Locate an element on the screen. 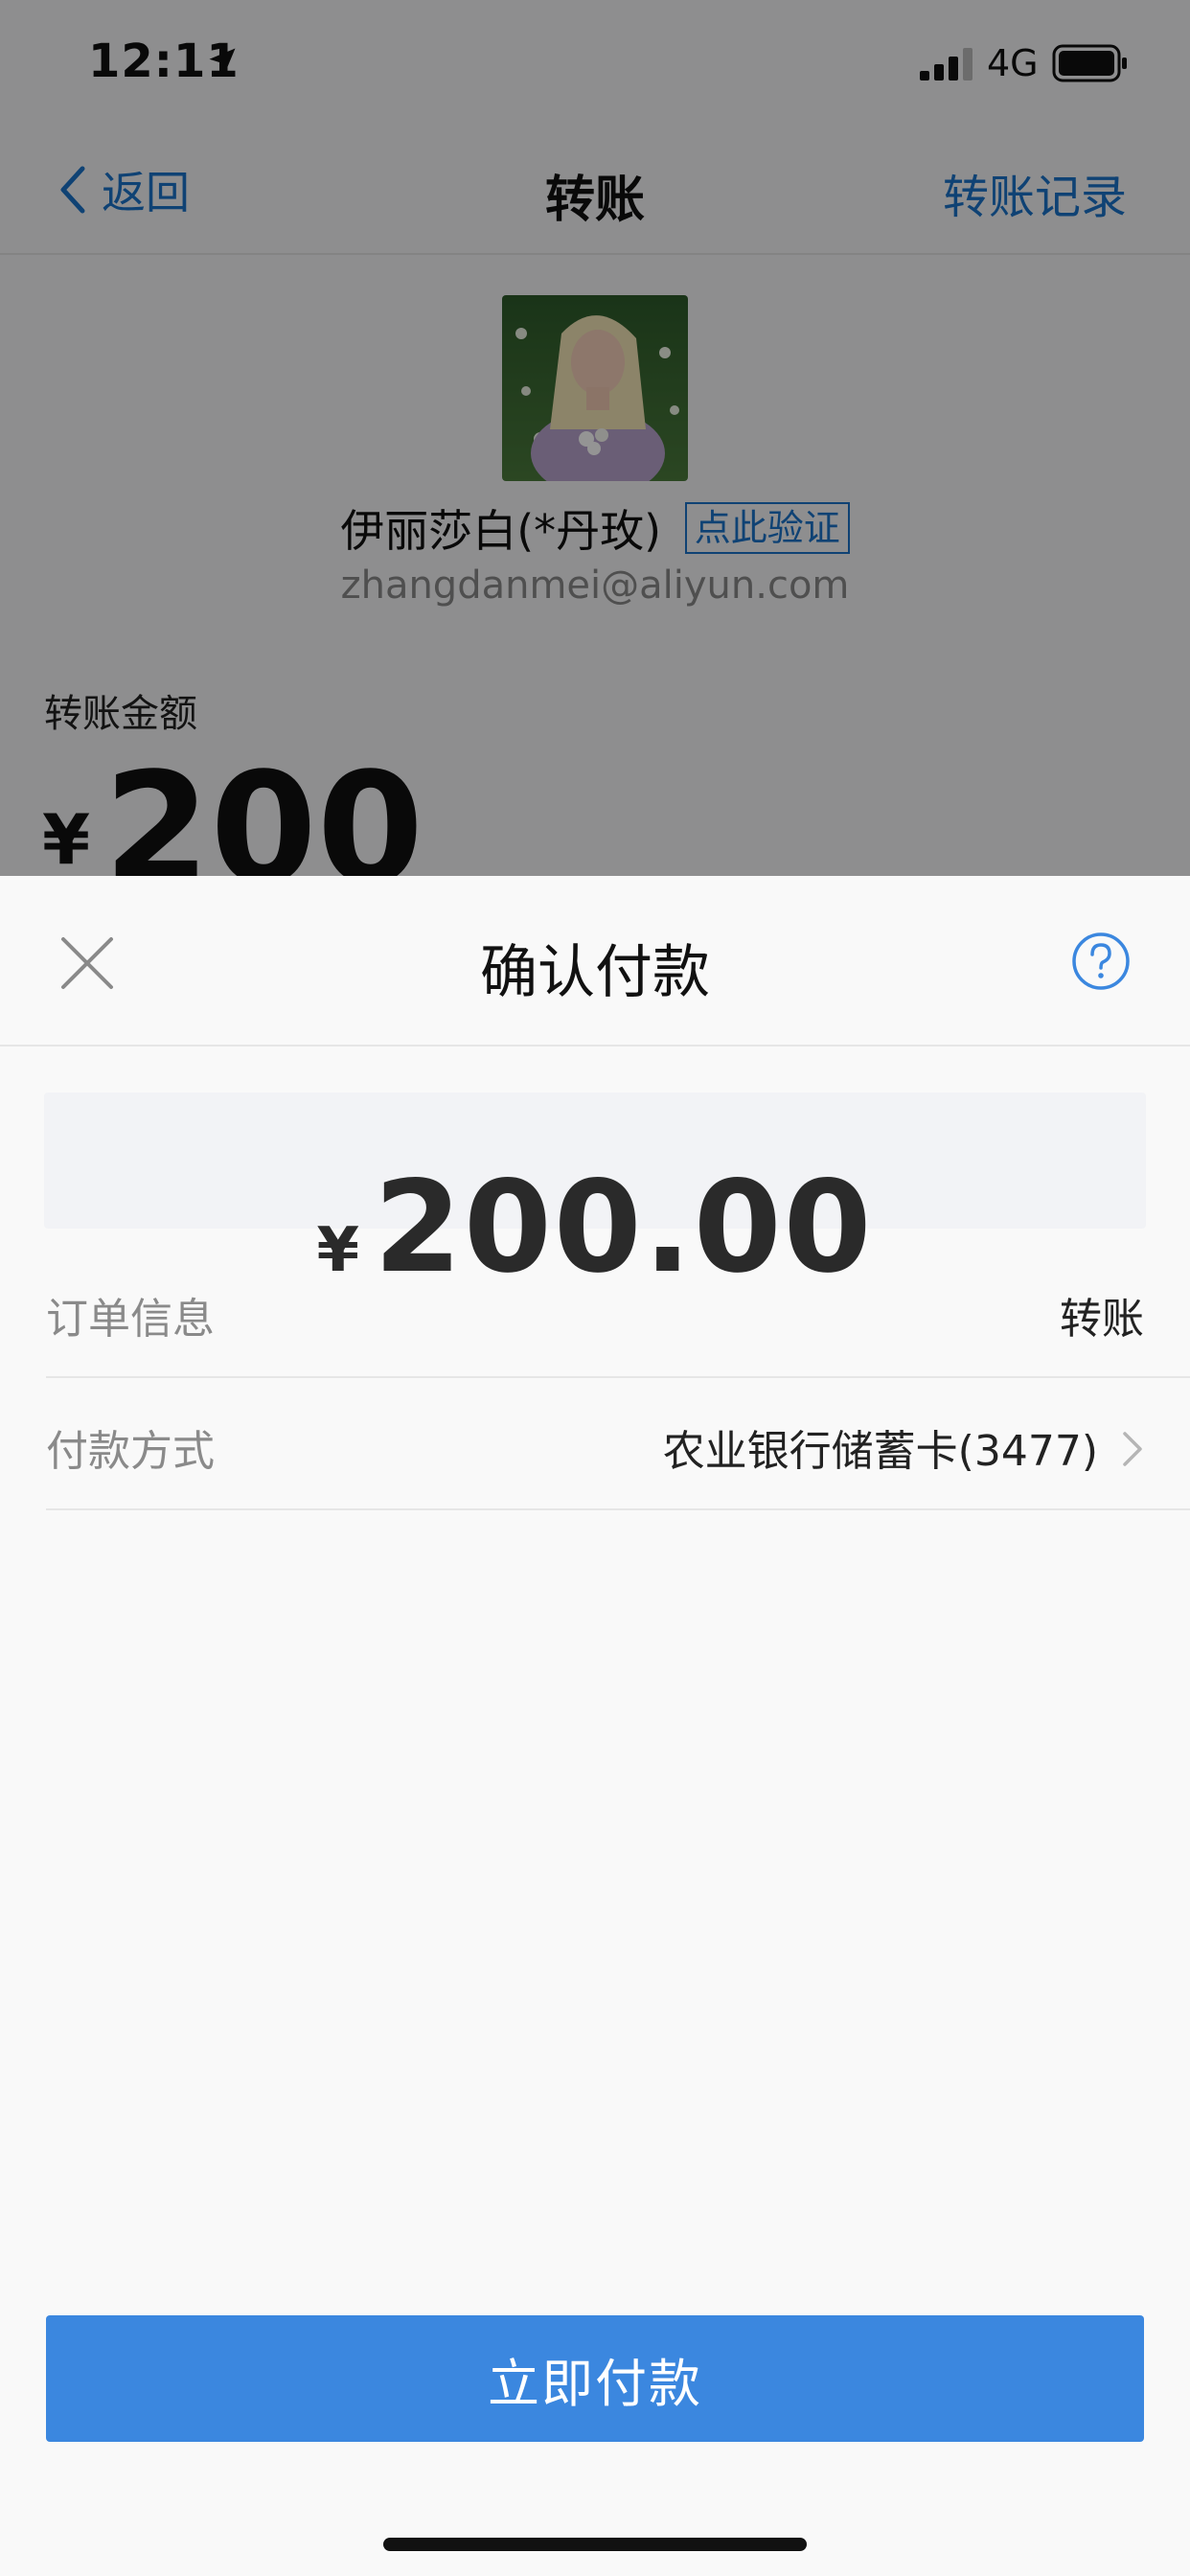 The image size is (1190, 2576). home-indicator is located at coordinates (595, 2544).